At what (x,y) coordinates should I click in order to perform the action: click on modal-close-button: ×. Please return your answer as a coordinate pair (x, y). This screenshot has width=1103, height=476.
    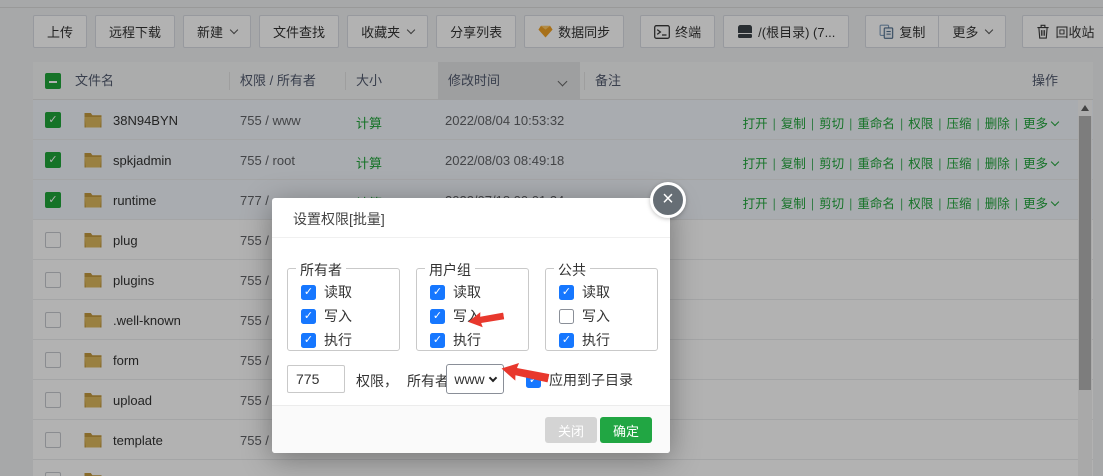
    Looking at the image, I should click on (668, 200).